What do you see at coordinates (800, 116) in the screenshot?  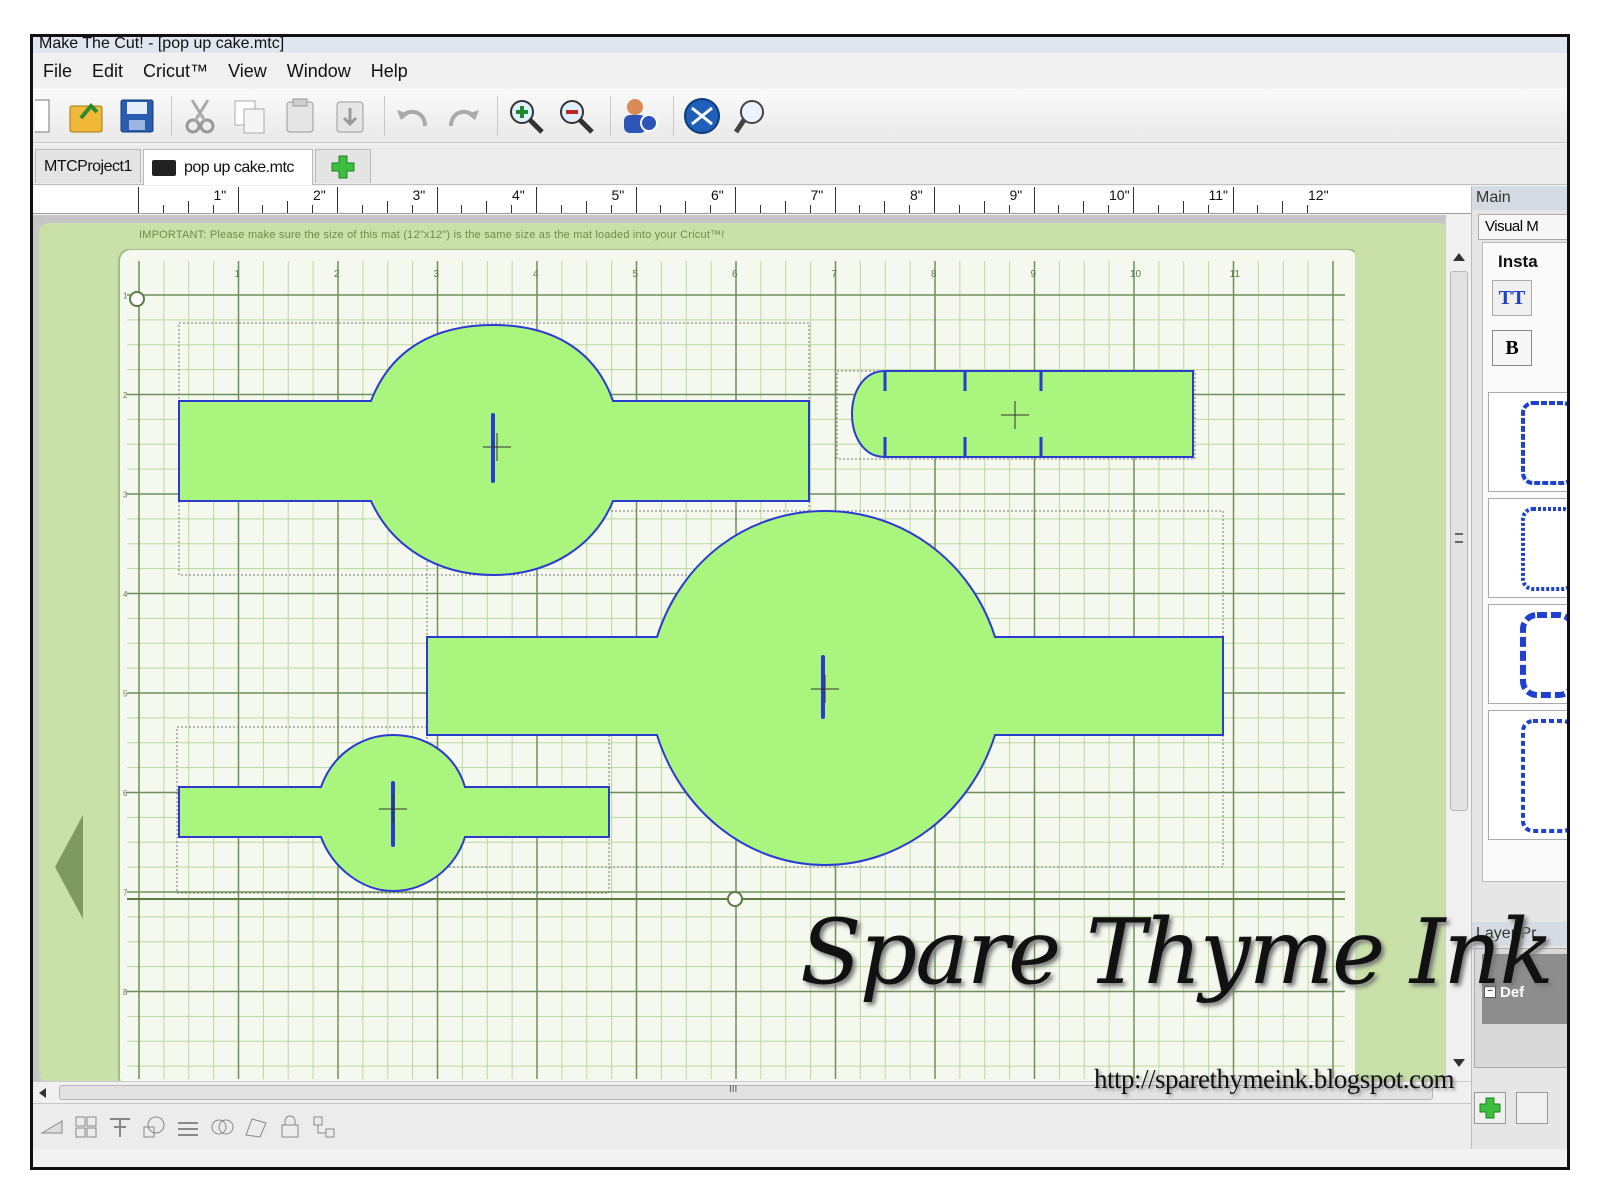 I see `main-toolbar` at bounding box center [800, 116].